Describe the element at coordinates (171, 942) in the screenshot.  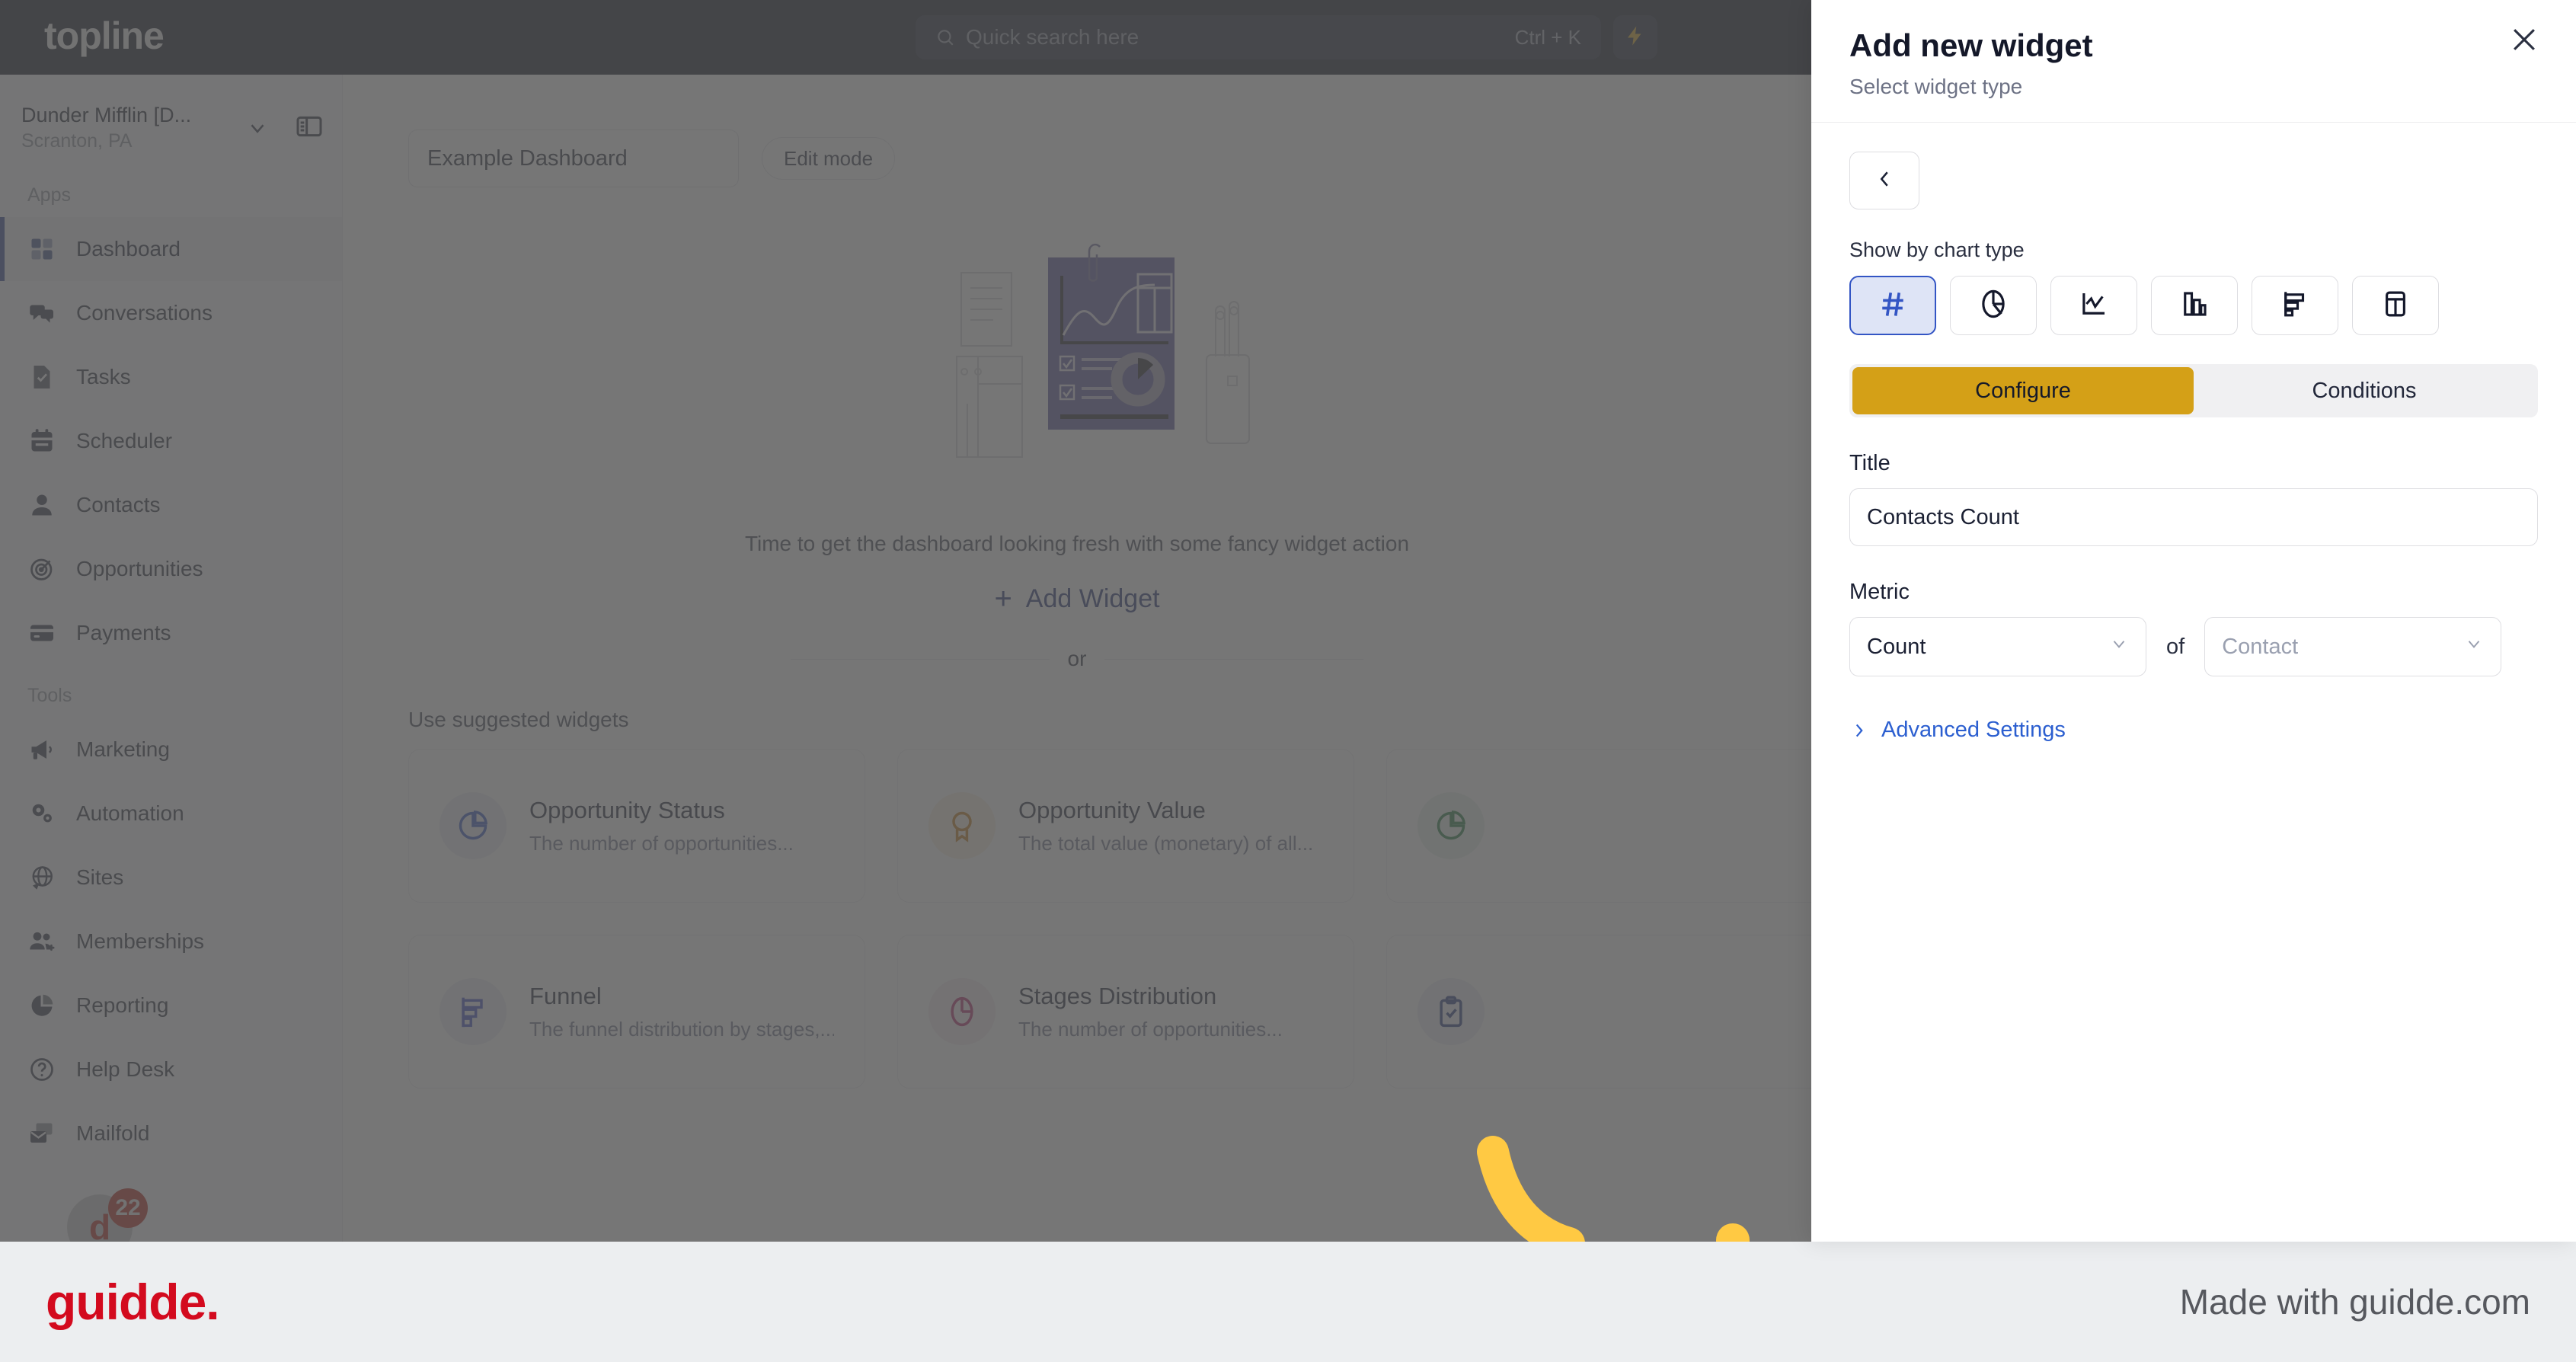
I see `sidebar-item-memberships: Memberships` at that location.